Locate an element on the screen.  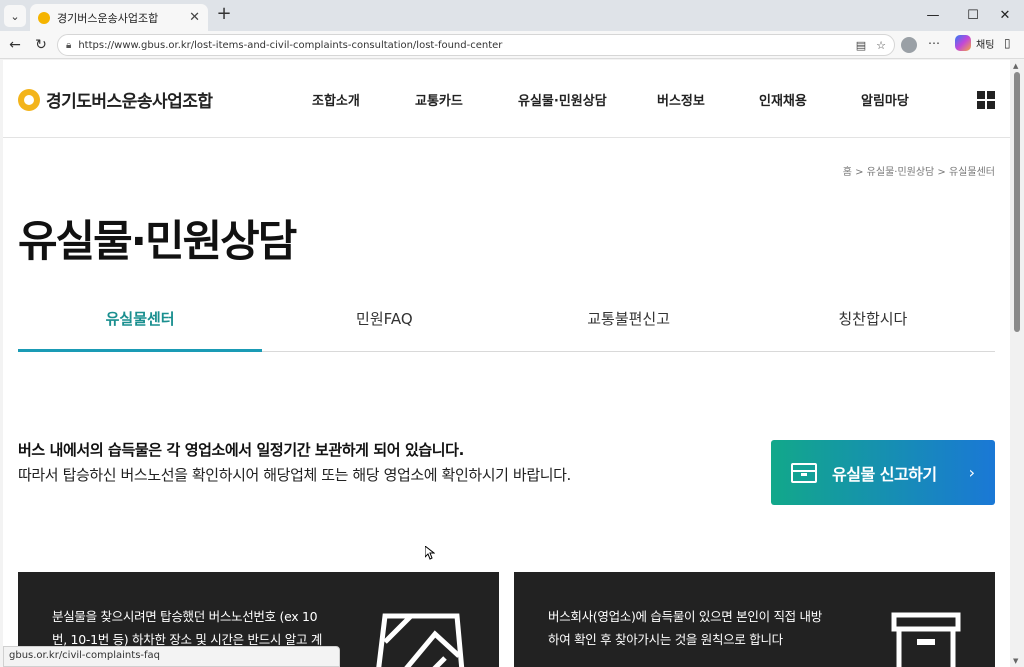
logo-text: 경기도버스운송사업조합 is located at coordinates (129, 102).